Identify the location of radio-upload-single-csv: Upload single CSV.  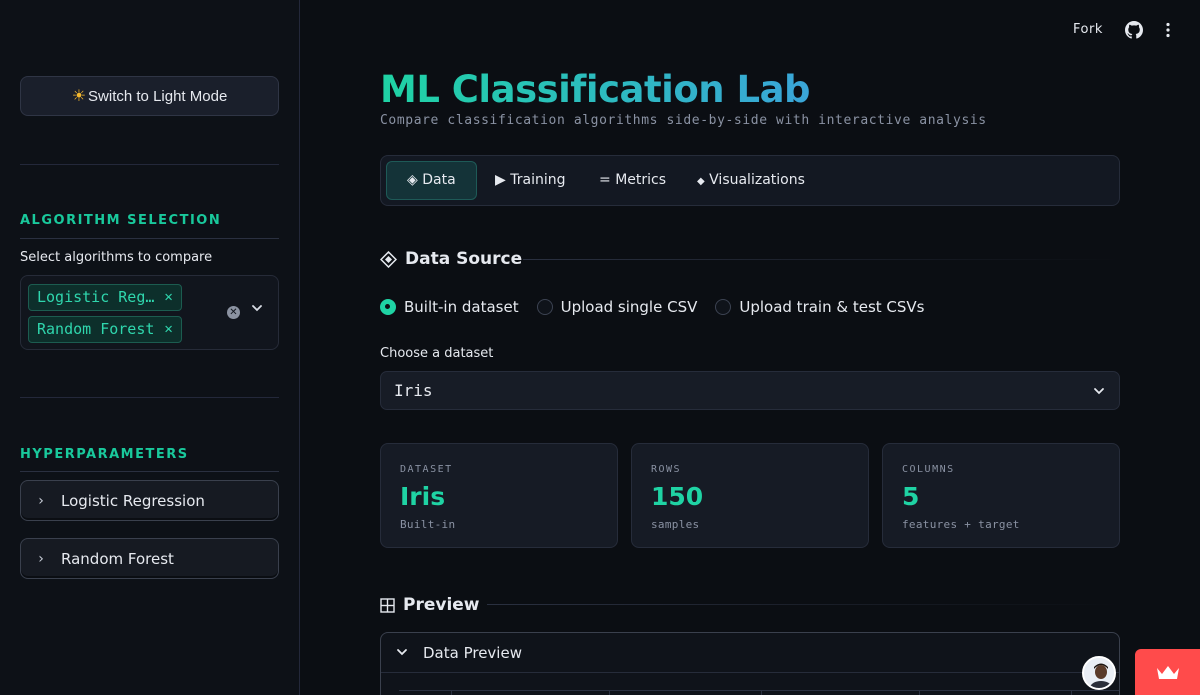
(617, 307).